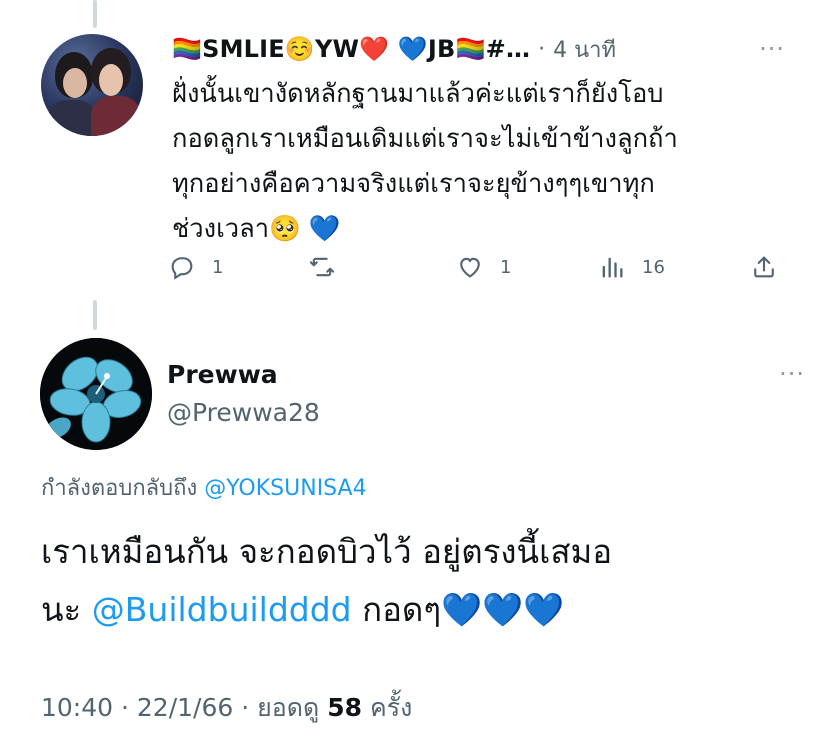  I want to click on tweet-metadata: 10:40 · 22/1/66 · ยอดดู 58 ครั้ง, so click(226, 708).